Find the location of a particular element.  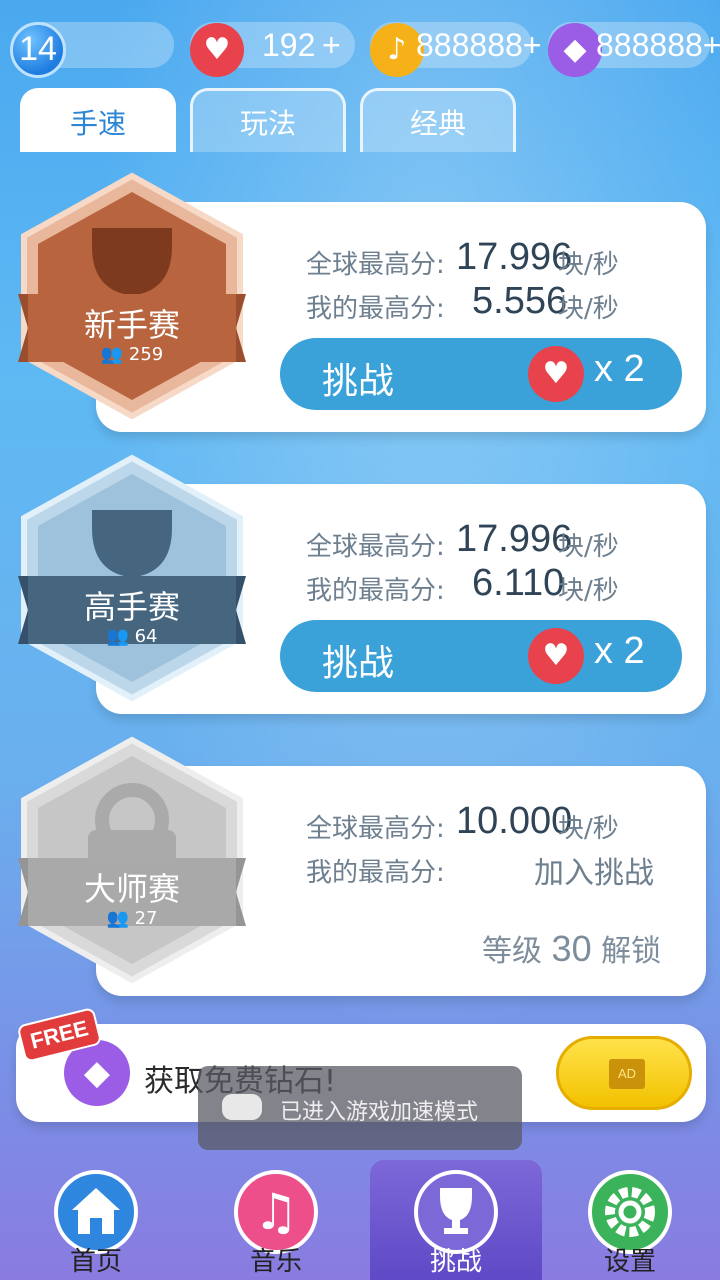

my-best-value: 6.110 is located at coordinates (518, 583).